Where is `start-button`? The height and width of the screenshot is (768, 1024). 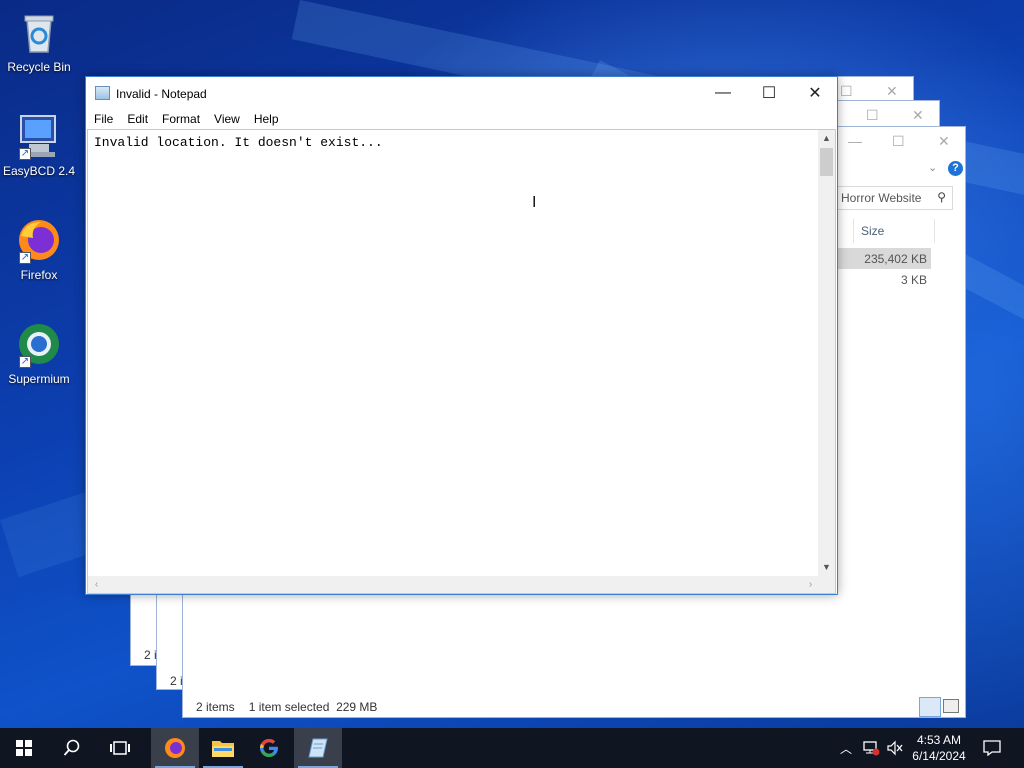
start-button is located at coordinates (24, 748).